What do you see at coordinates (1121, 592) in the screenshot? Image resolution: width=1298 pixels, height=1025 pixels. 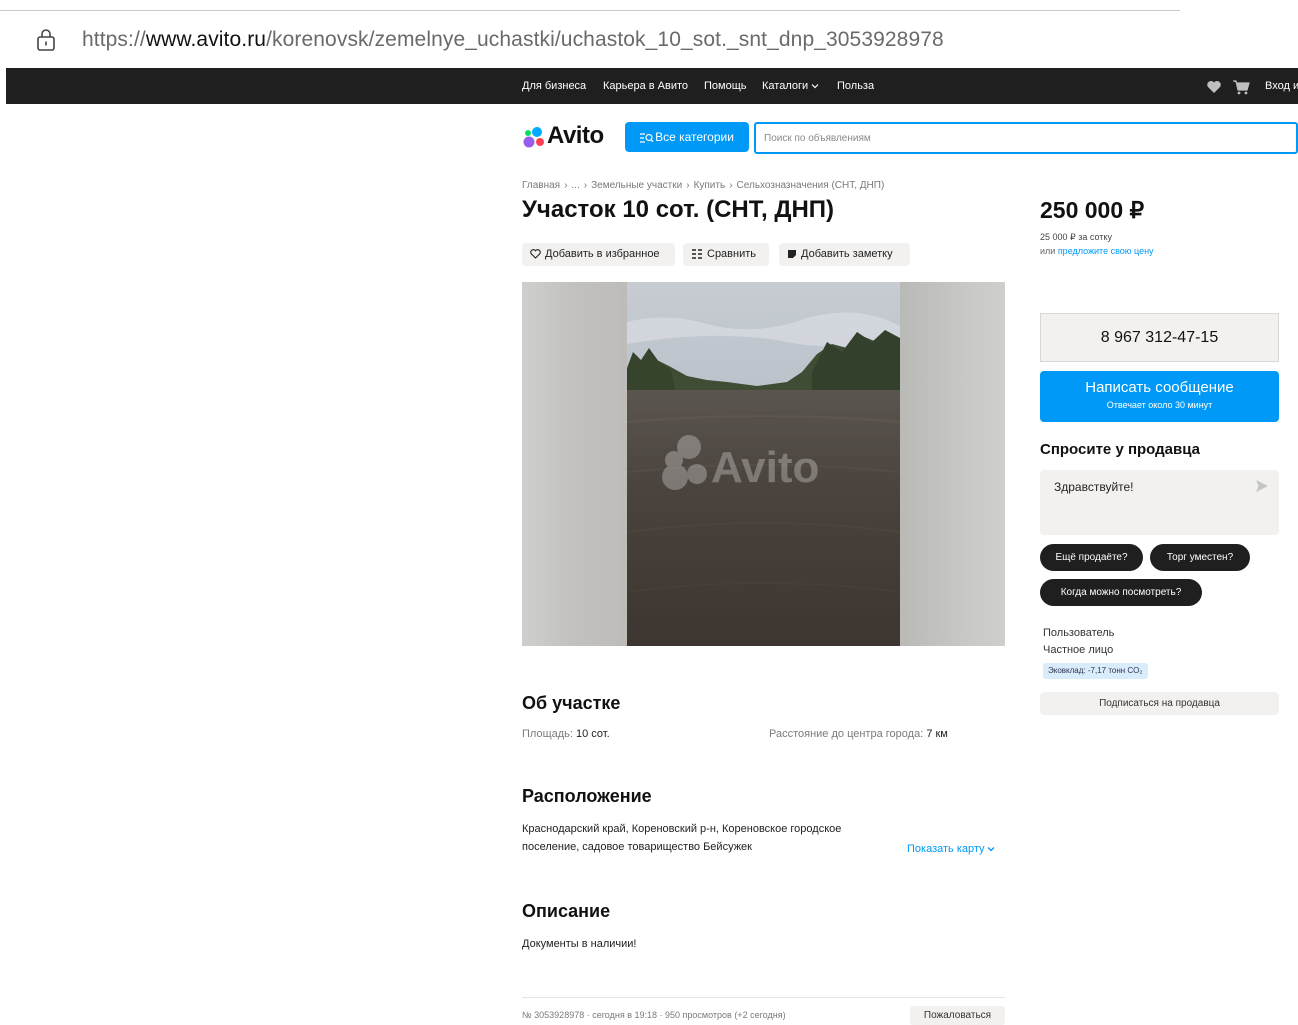 I see `quick-question-viewing: Когда можно посмотреть?` at bounding box center [1121, 592].